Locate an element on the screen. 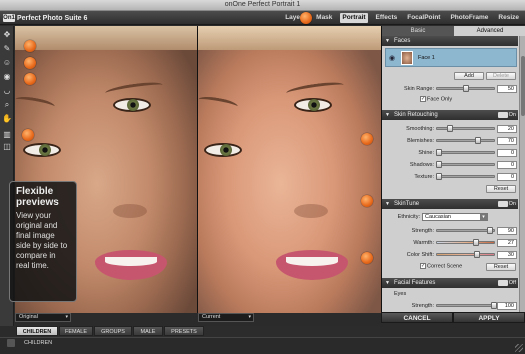 Image resolution: width=525 pixels, height=354 pixels. right-view-select: Current ▾ is located at coordinates (226, 317).